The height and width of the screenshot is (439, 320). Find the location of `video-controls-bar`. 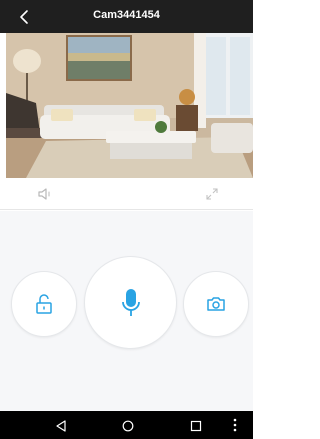

video-controls-bar is located at coordinates (126, 194).